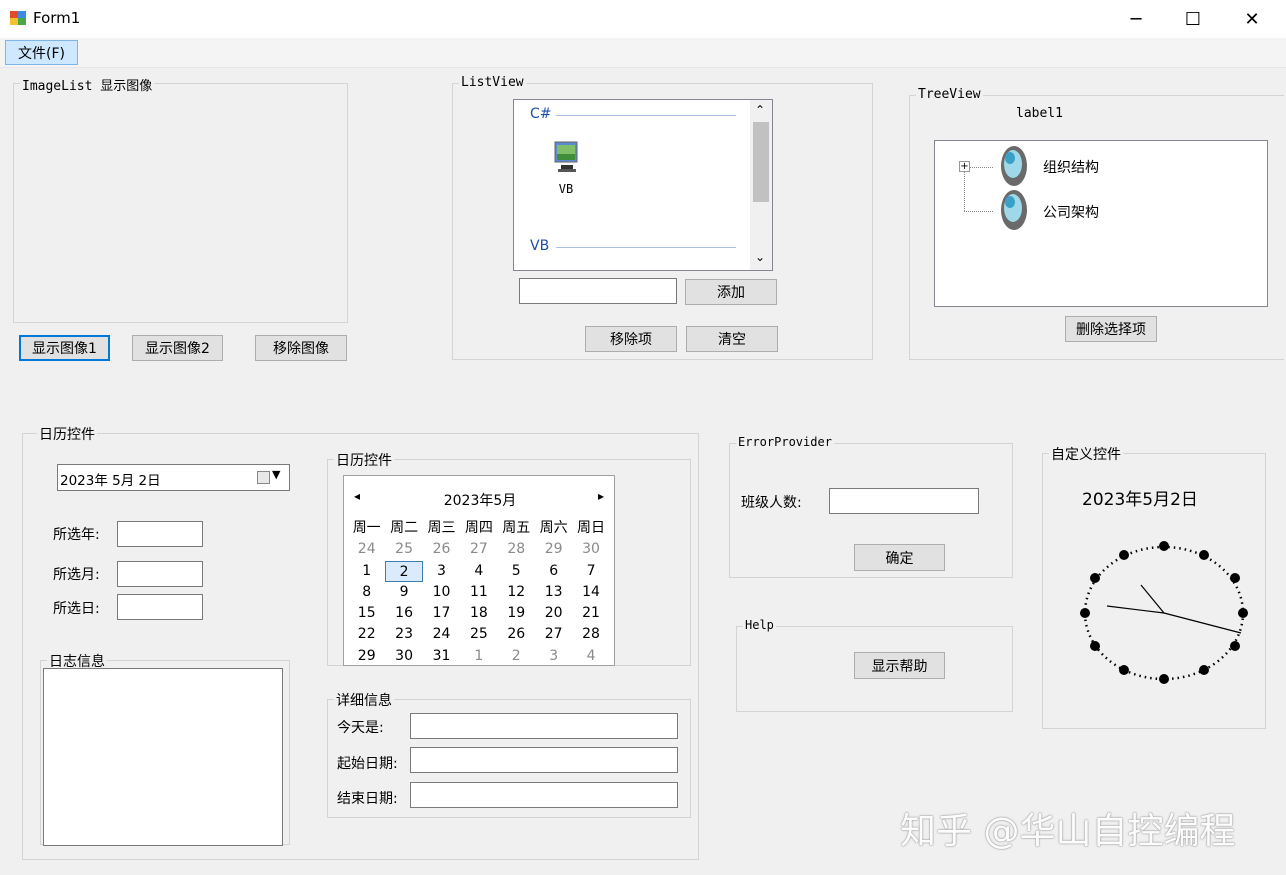  Describe the element at coordinates (516, 571) in the screenshot. I see `calendar-day: 5` at that location.